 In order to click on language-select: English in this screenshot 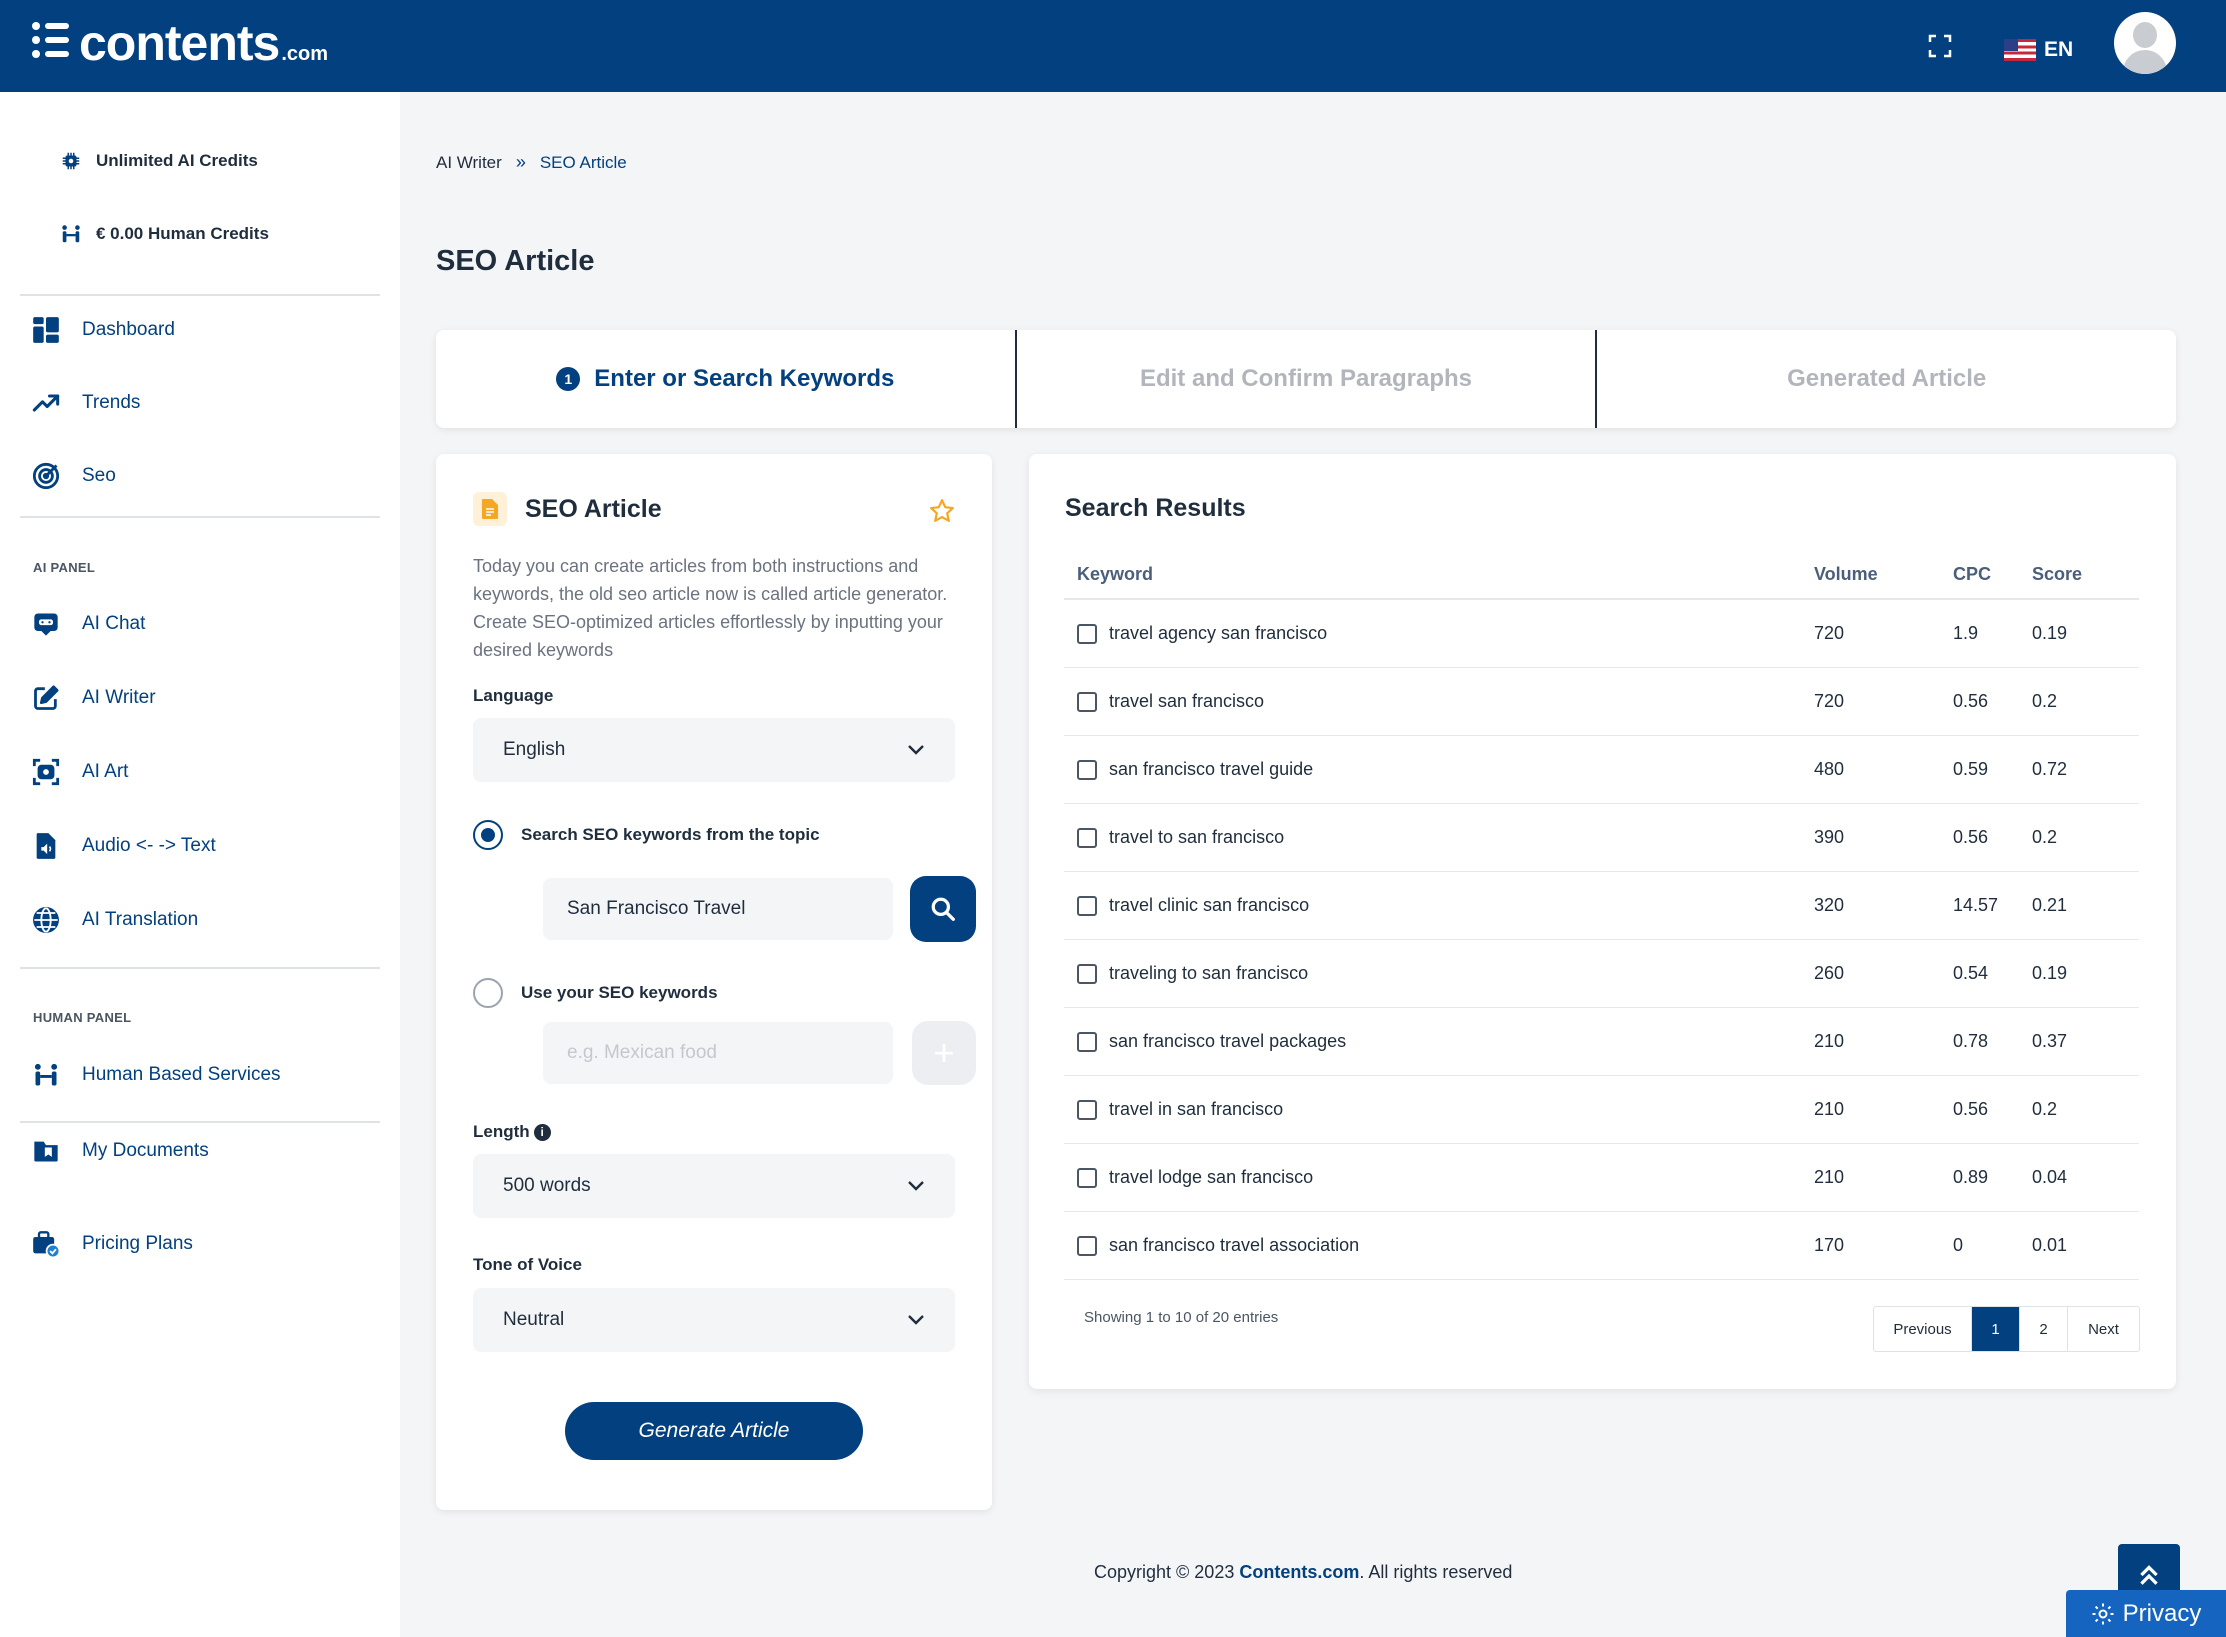, I will do `click(714, 750)`.